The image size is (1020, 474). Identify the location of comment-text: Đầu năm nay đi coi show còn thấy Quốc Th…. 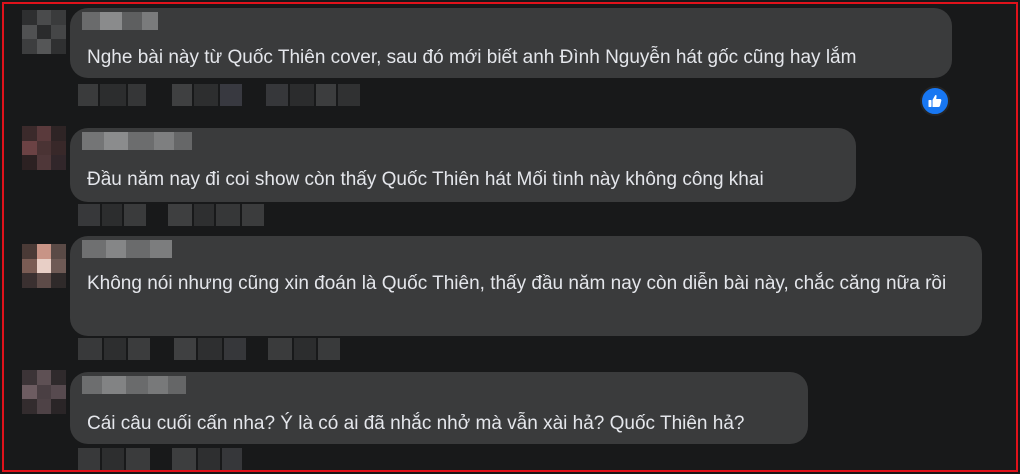
(425, 179).